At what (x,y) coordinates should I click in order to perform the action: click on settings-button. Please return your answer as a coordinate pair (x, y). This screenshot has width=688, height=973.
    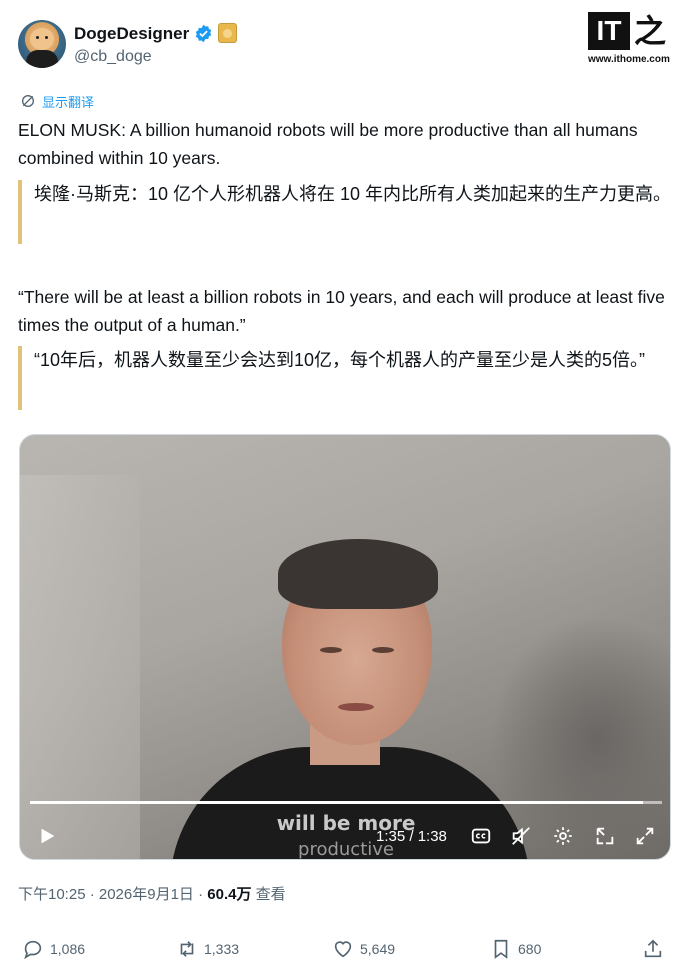
    Looking at the image, I should click on (563, 837).